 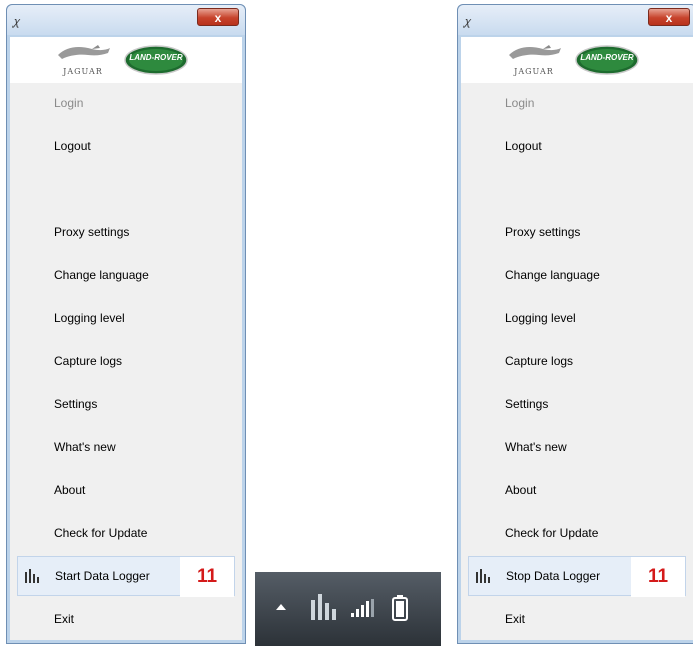 What do you see at coordinates (348, 609) in the screenshot?
I see `system-tray-taskbar` at bounding box center [348, 609].